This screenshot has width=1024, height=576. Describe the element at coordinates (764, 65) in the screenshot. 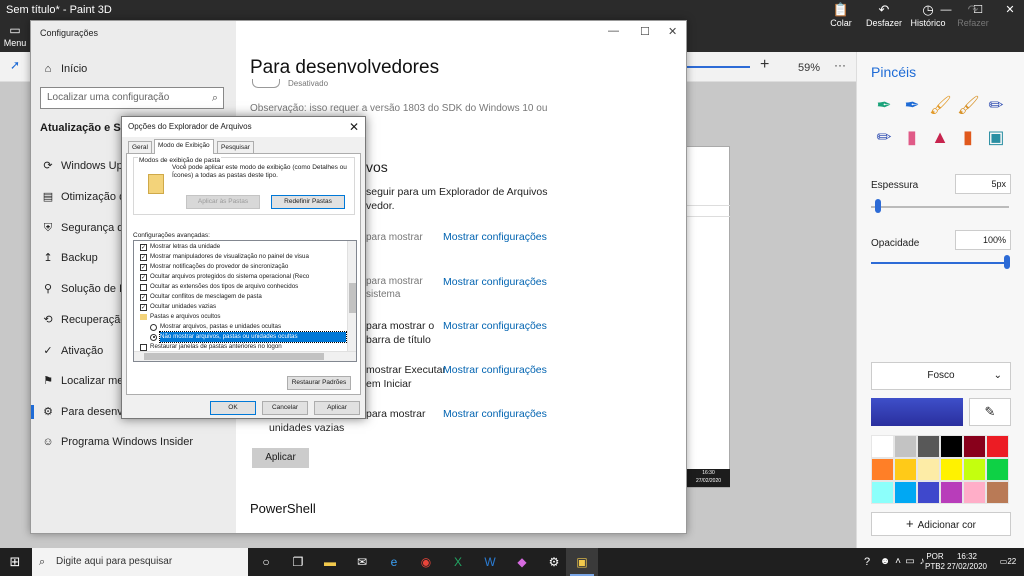

I see `zoom-in-icon: +` at that location.